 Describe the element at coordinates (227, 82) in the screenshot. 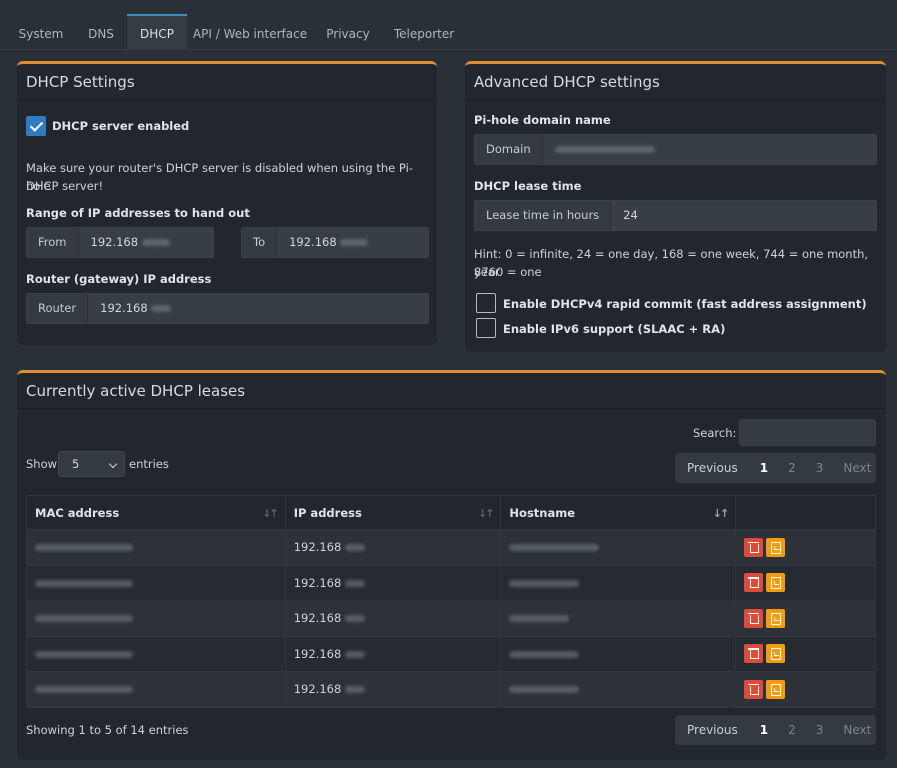

I see `dhcp-settings-header: DHCP Settings` at that location.